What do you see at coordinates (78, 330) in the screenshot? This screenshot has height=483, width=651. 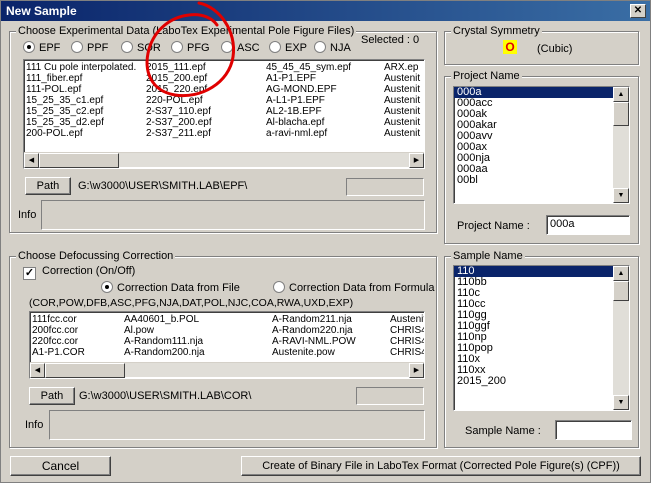 I see `file-item: 200fcc.cor` at bounding box center [78, 330].